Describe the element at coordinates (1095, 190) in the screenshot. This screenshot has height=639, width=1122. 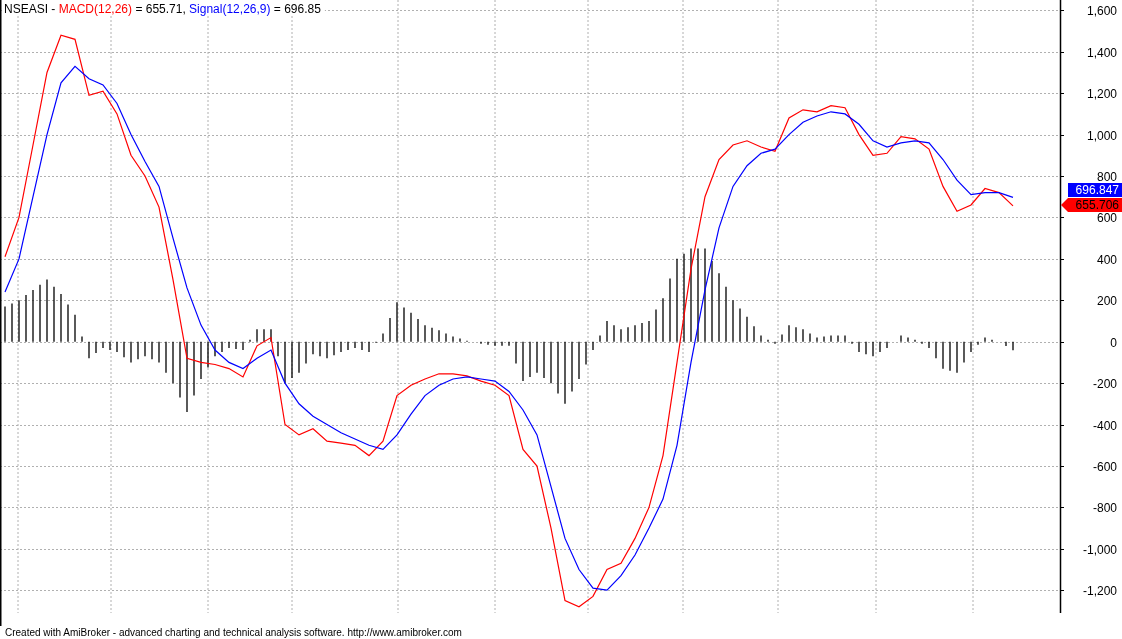
I see `value-badge: 696.847` at that location.